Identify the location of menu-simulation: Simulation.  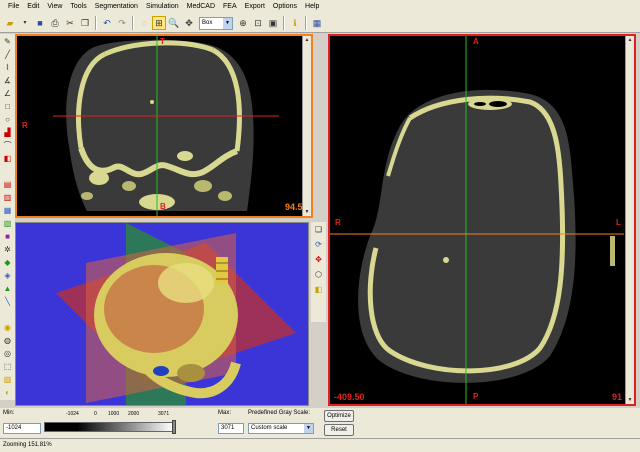
(162, 7).